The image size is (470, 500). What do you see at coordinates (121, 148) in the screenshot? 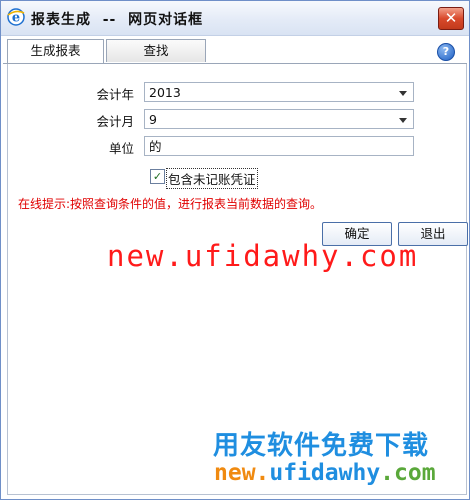
I see `unit-label: 单位` at bounding box center [121, 148].